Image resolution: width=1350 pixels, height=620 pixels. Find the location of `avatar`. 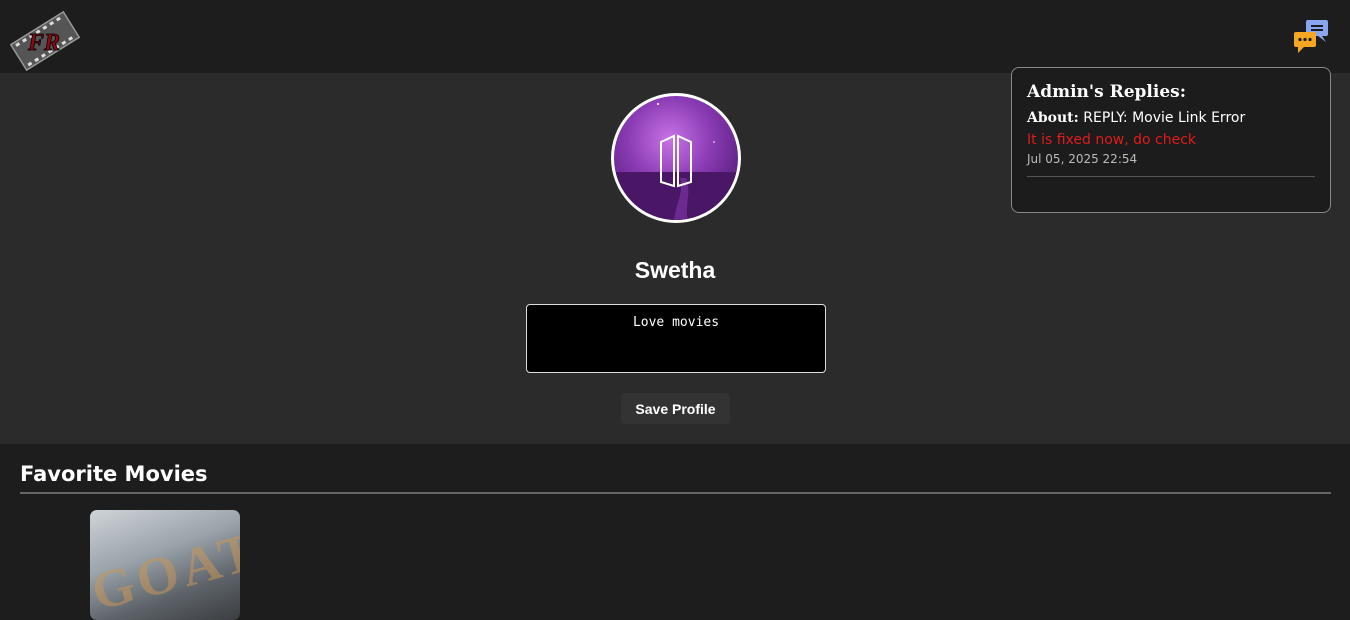

avatar is located at coordinates (676, 158).